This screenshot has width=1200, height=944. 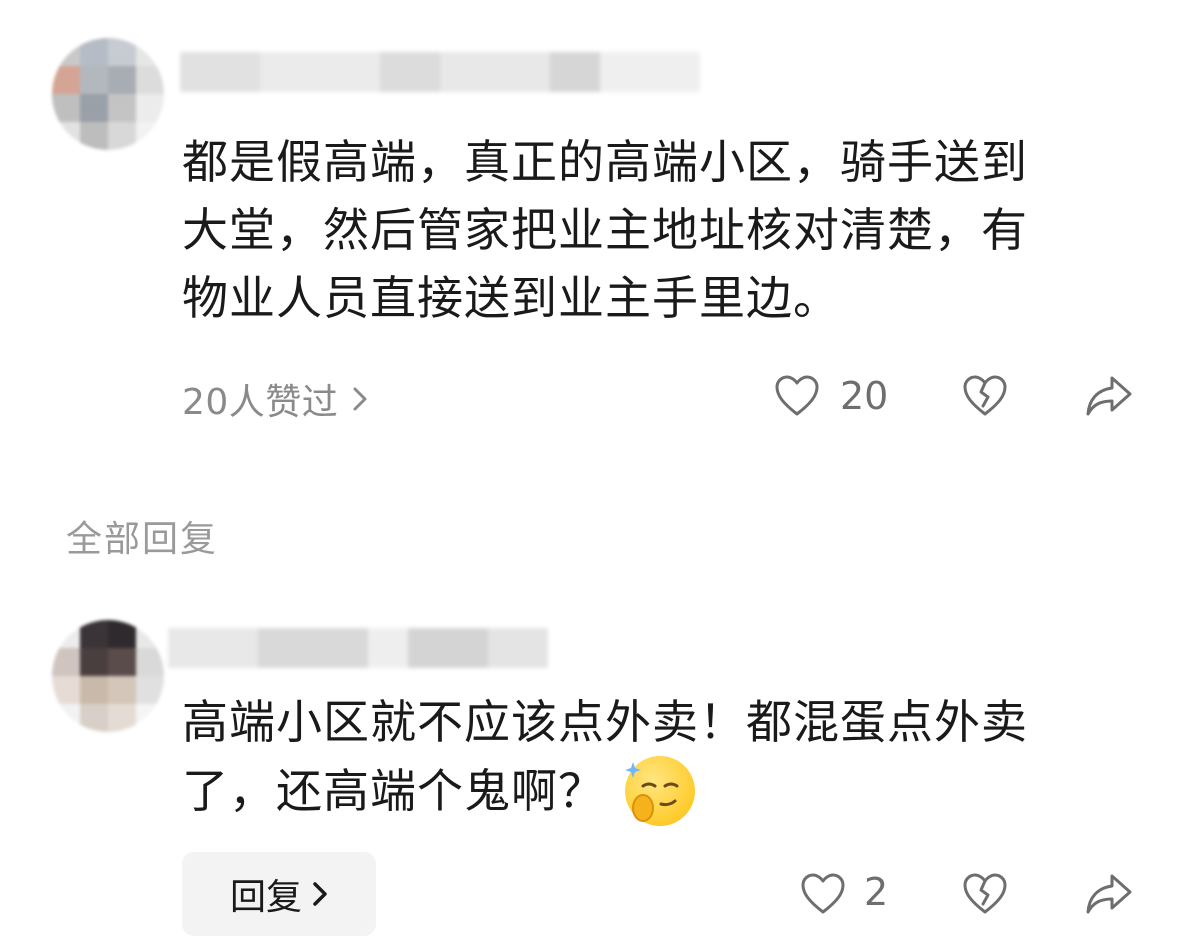 I want to click on comment-line: 了，还高端个鬼啊？, so click(x=393, y=791).